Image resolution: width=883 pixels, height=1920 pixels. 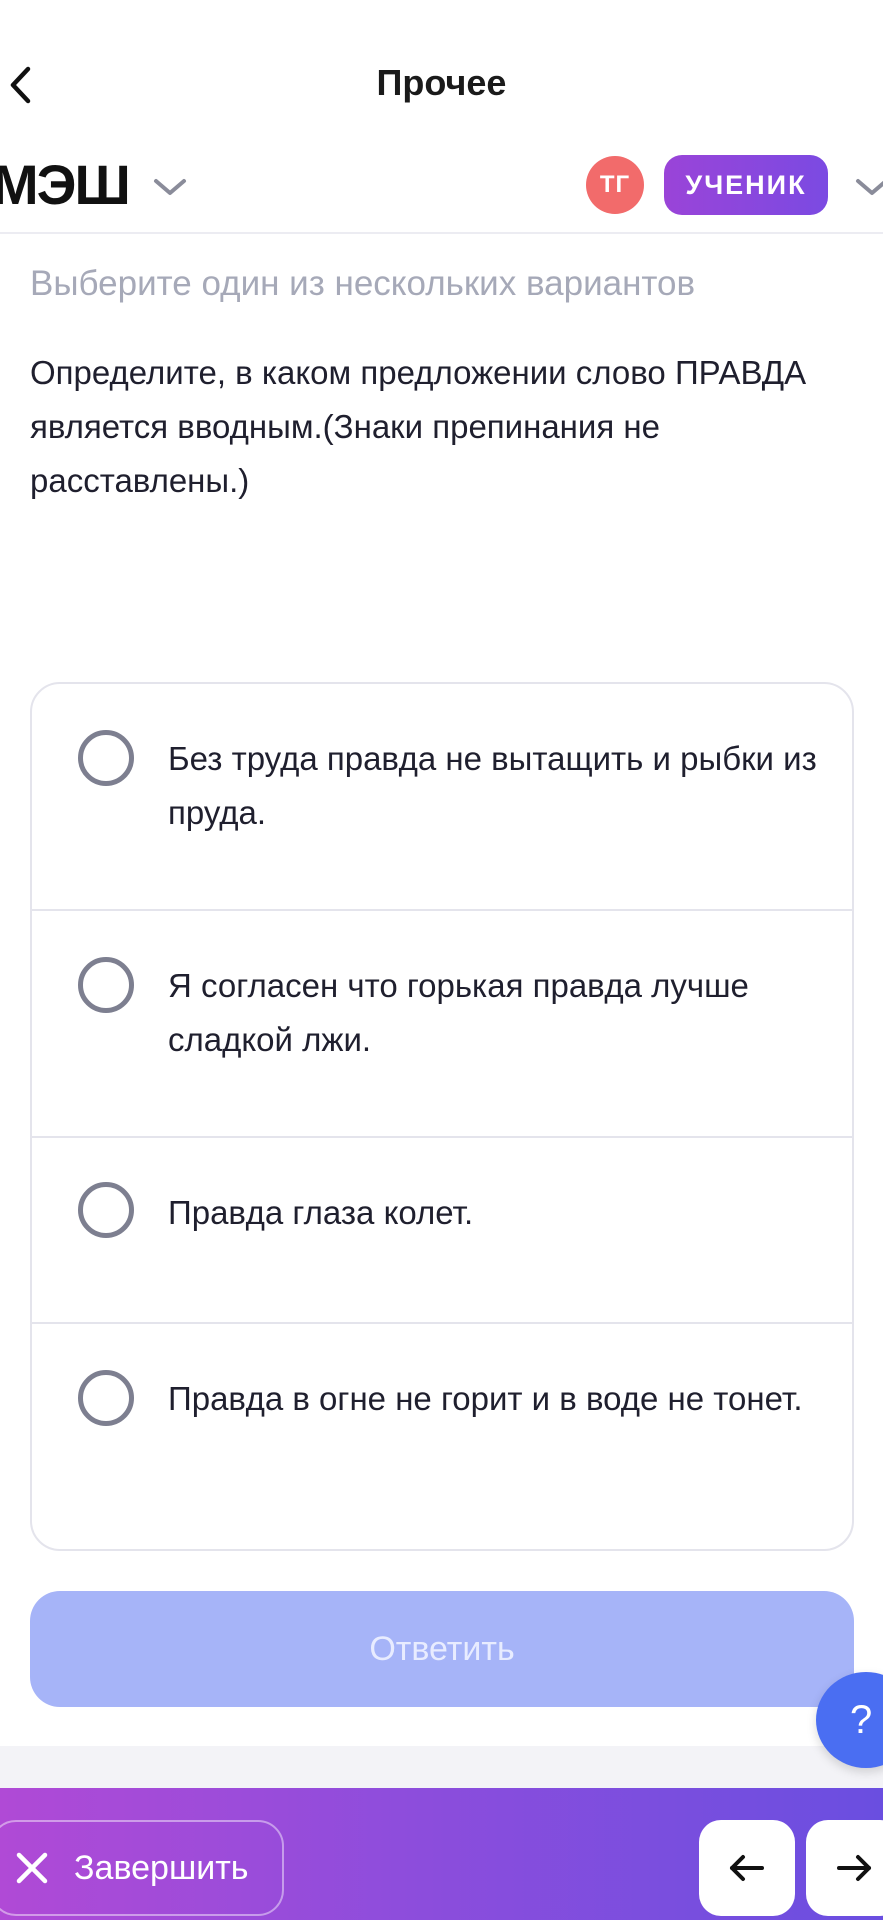 I want to click on finish-label: Завершить, so click(x=161, y=1867).